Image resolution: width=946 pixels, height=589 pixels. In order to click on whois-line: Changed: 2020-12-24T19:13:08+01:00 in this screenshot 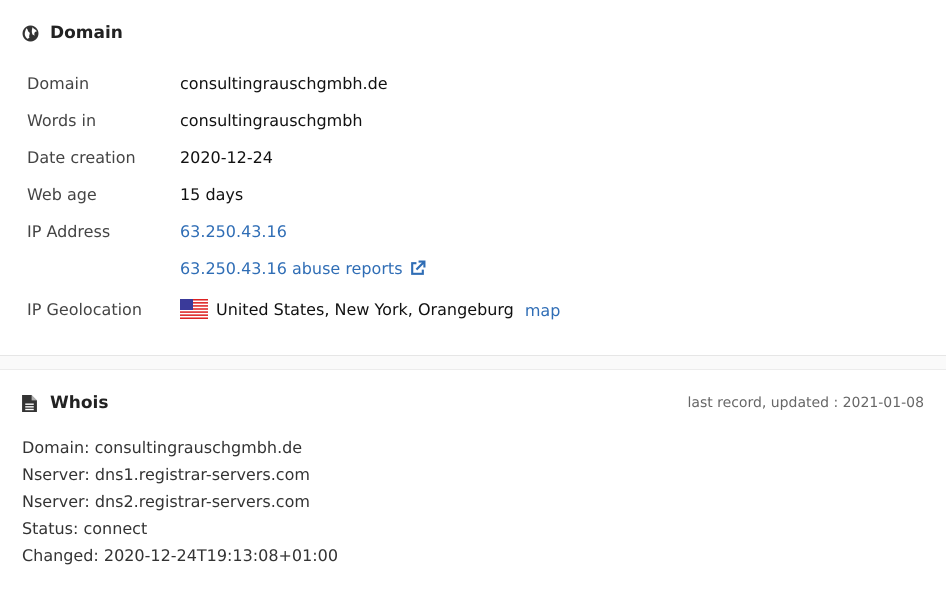, I will do `click(181, 556)`.